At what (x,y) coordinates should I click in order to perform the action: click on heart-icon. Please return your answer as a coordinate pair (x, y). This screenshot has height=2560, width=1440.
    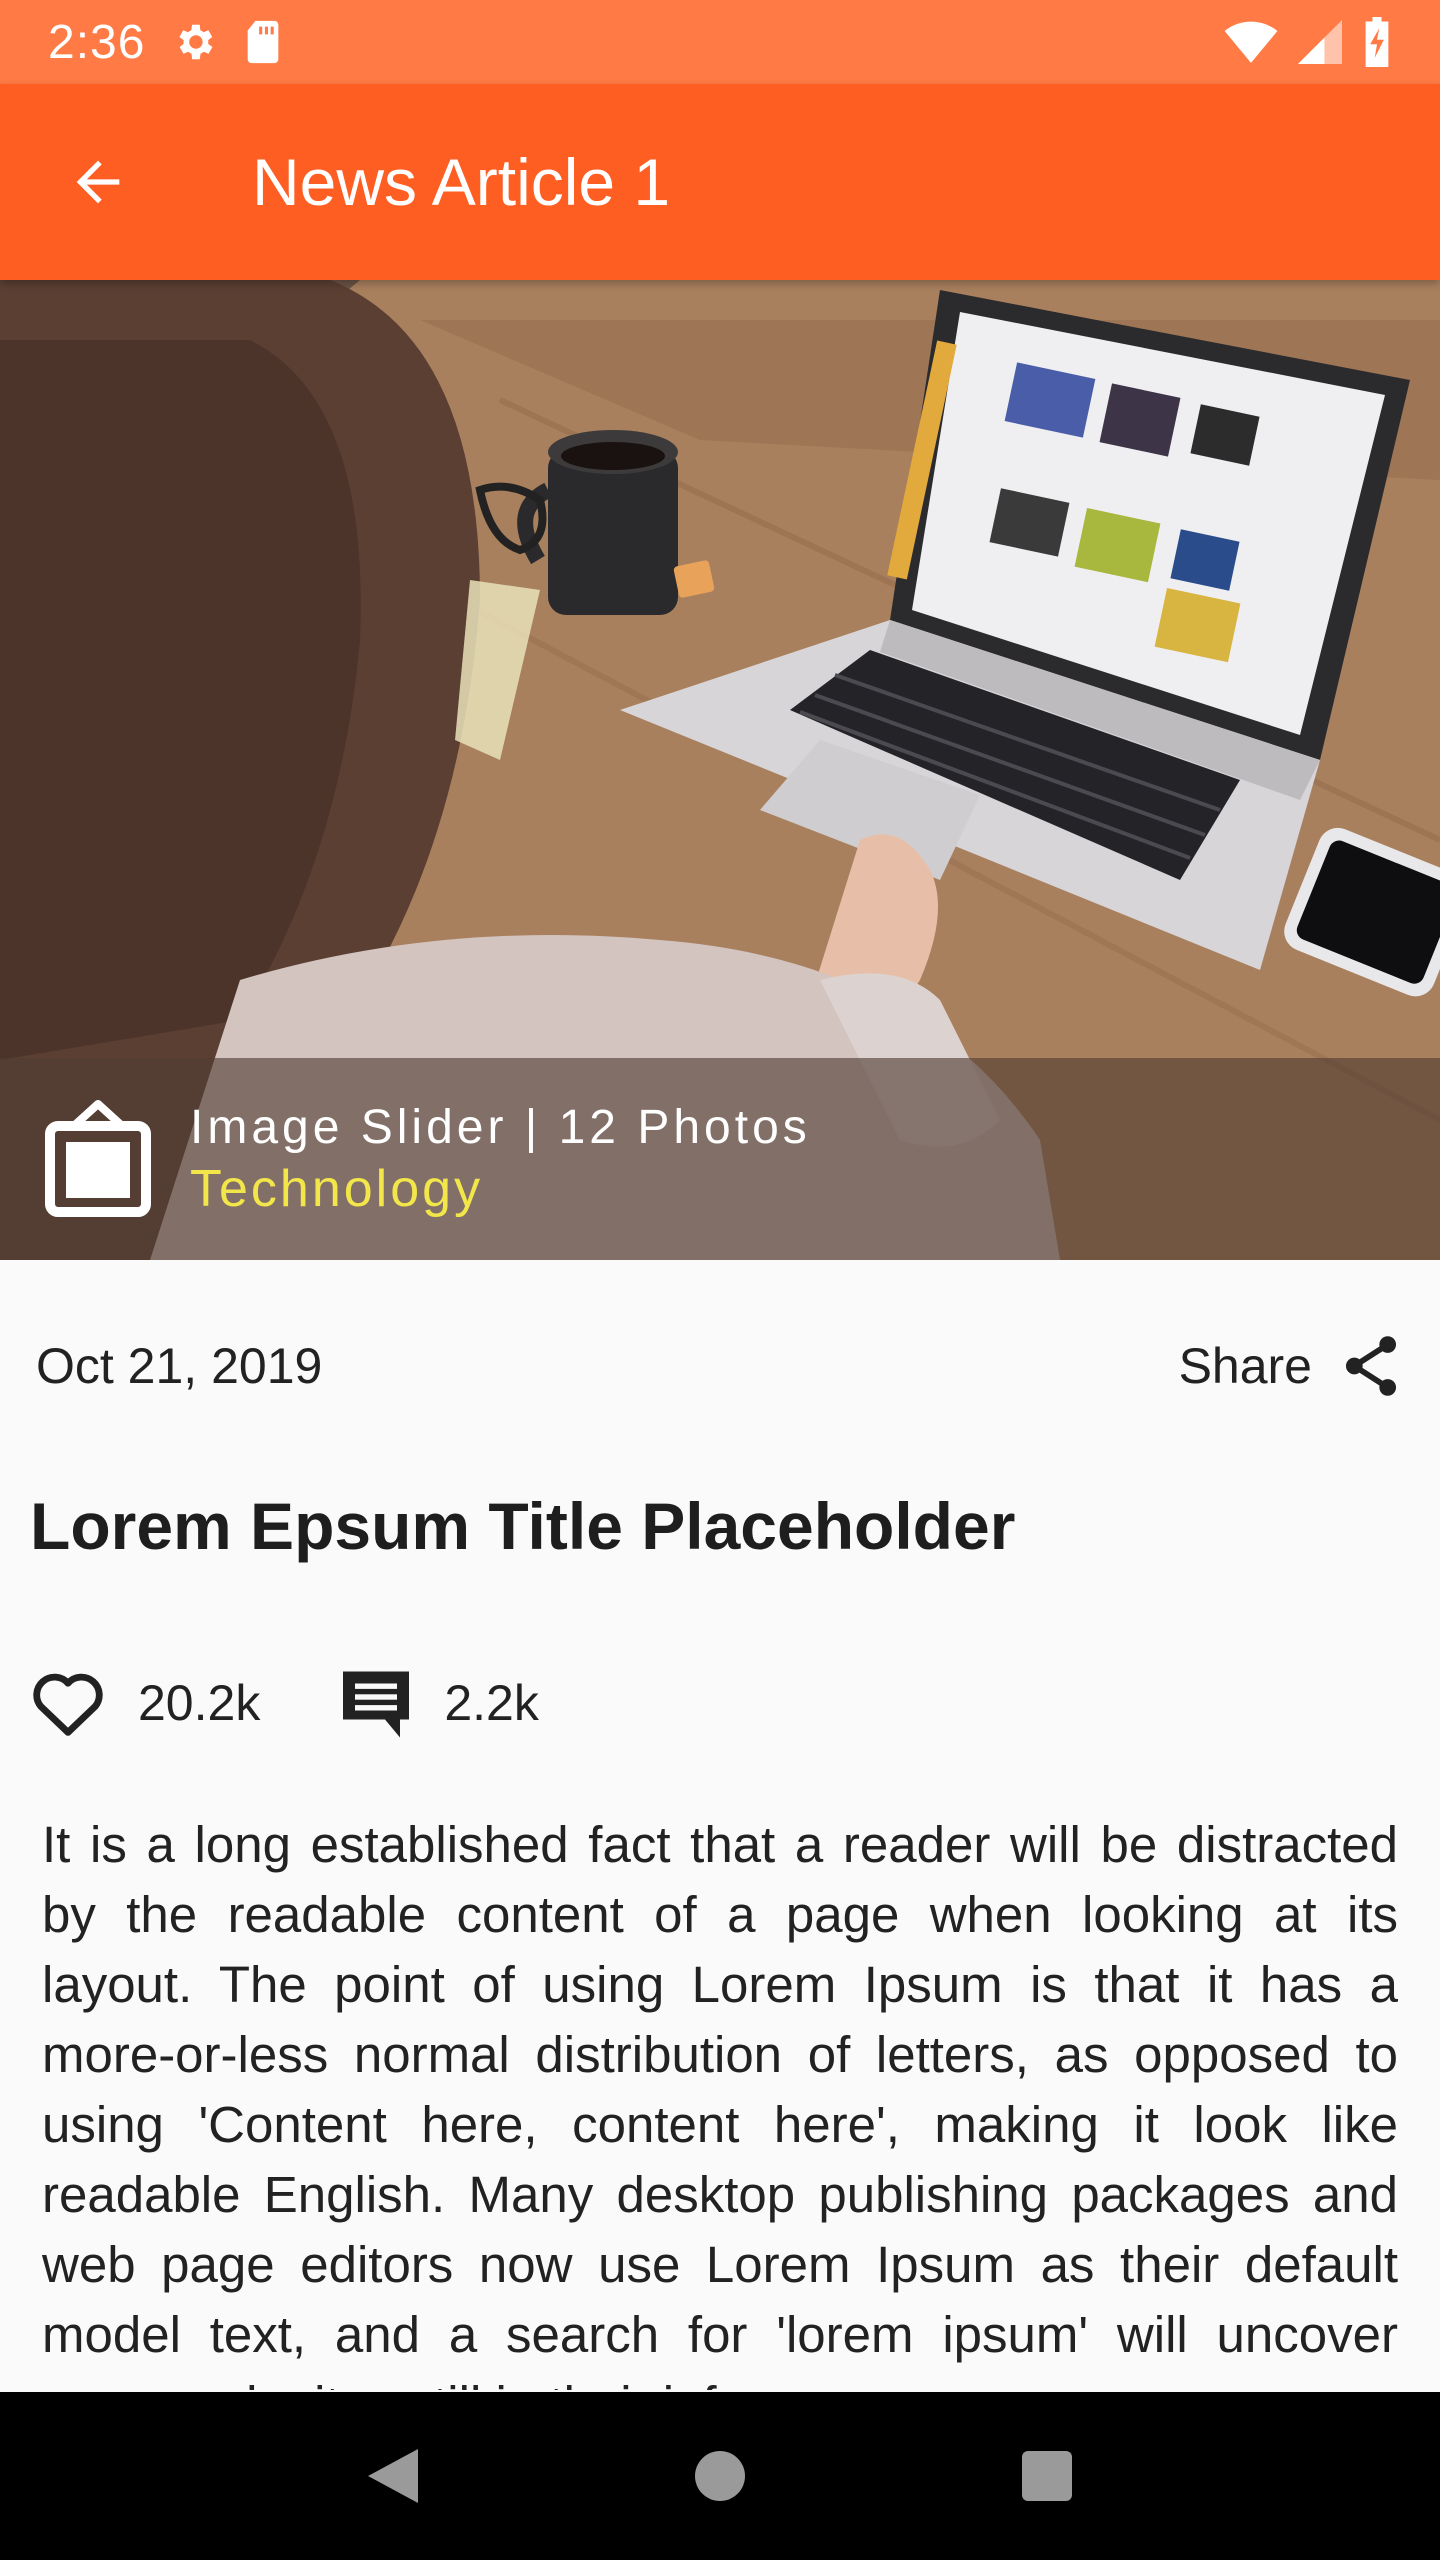
    Looking at the image, I should click on (68, 1704).